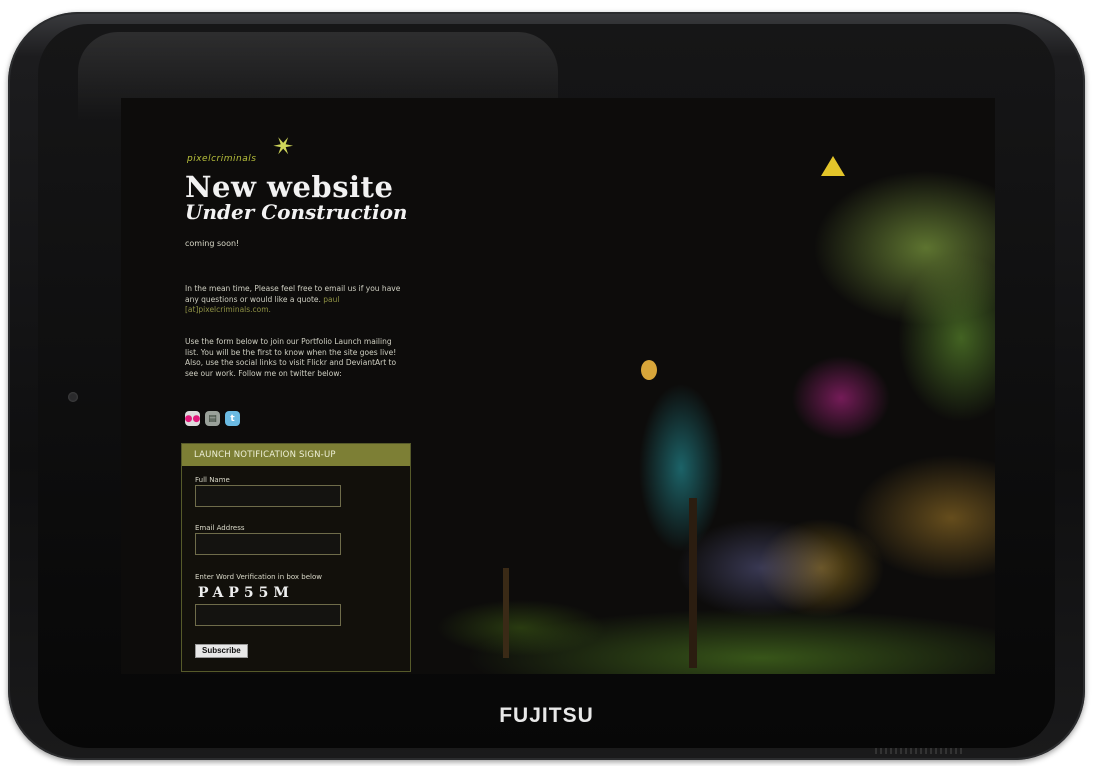  What do you see at coordinates (221, 651) in the screenshot?
I see `subscribe-button: Subscribe` at bounding box center [221, 651].